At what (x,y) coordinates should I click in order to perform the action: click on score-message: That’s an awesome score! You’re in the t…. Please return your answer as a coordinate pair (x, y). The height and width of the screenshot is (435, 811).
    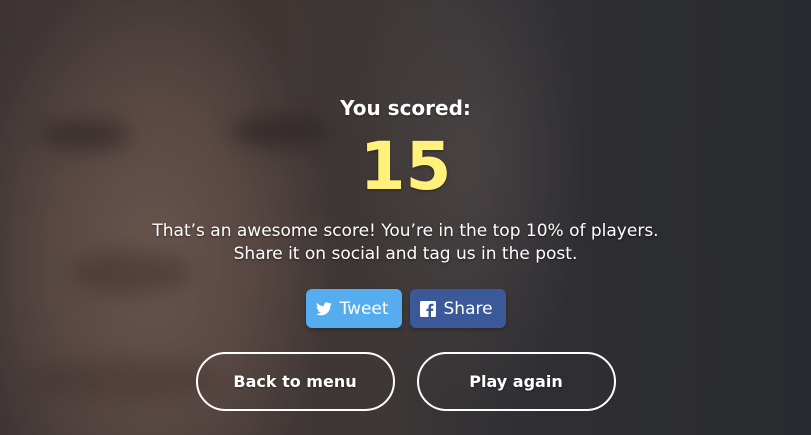
    Looking at the image, I should click on (405, 243).